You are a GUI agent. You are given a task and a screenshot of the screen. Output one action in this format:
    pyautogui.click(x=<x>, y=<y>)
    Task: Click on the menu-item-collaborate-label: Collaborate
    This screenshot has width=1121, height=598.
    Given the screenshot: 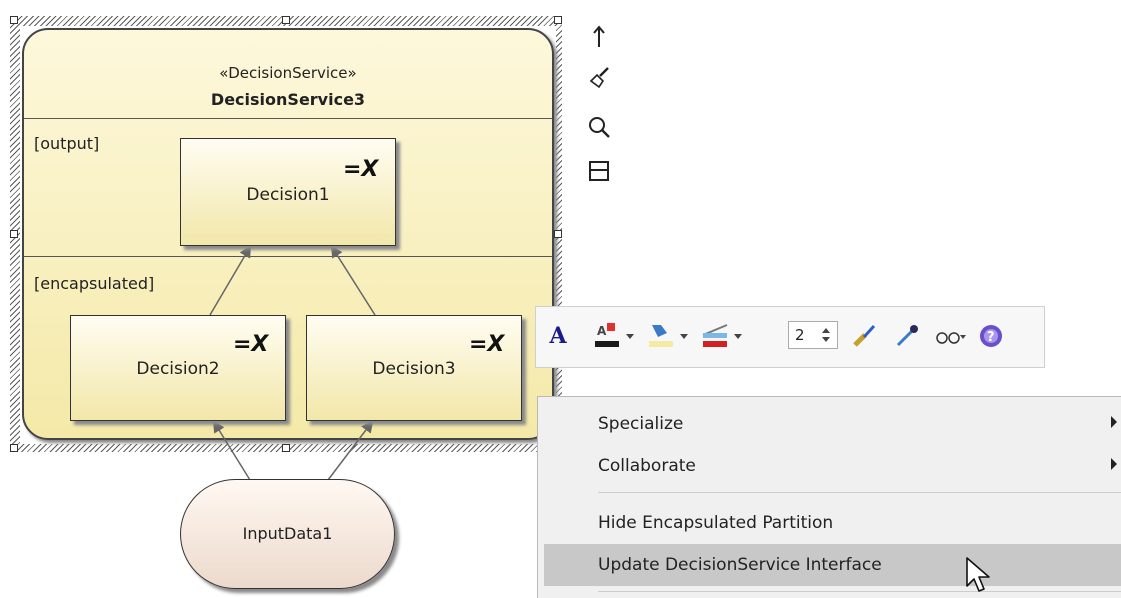 What is the action you would take?
    pyautogui.click(x=647, y=466)
    